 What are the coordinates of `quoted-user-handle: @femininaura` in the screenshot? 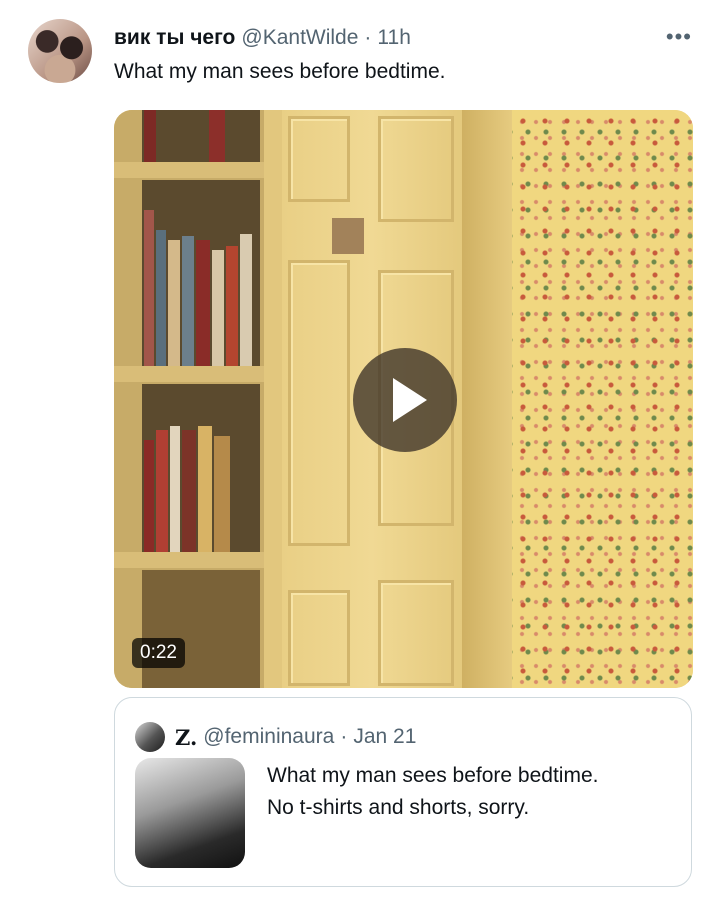 It's located at (268, 737).